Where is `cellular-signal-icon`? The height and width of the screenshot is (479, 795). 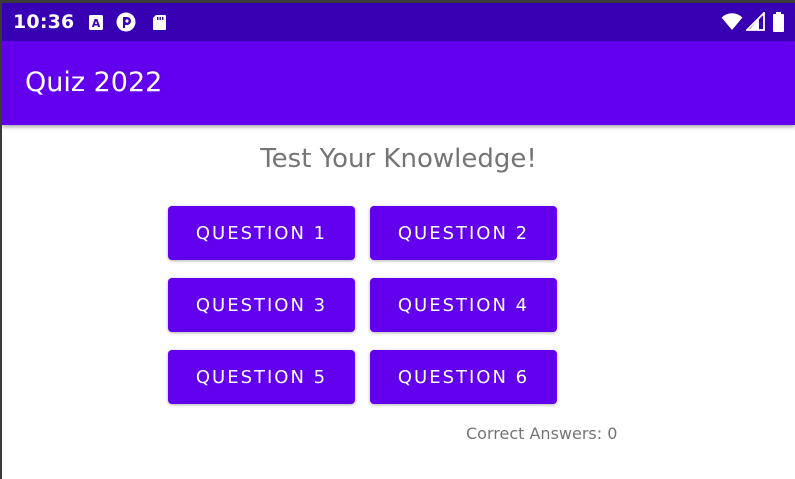
cellular-signal-icon is located at coordinates (754, 20).